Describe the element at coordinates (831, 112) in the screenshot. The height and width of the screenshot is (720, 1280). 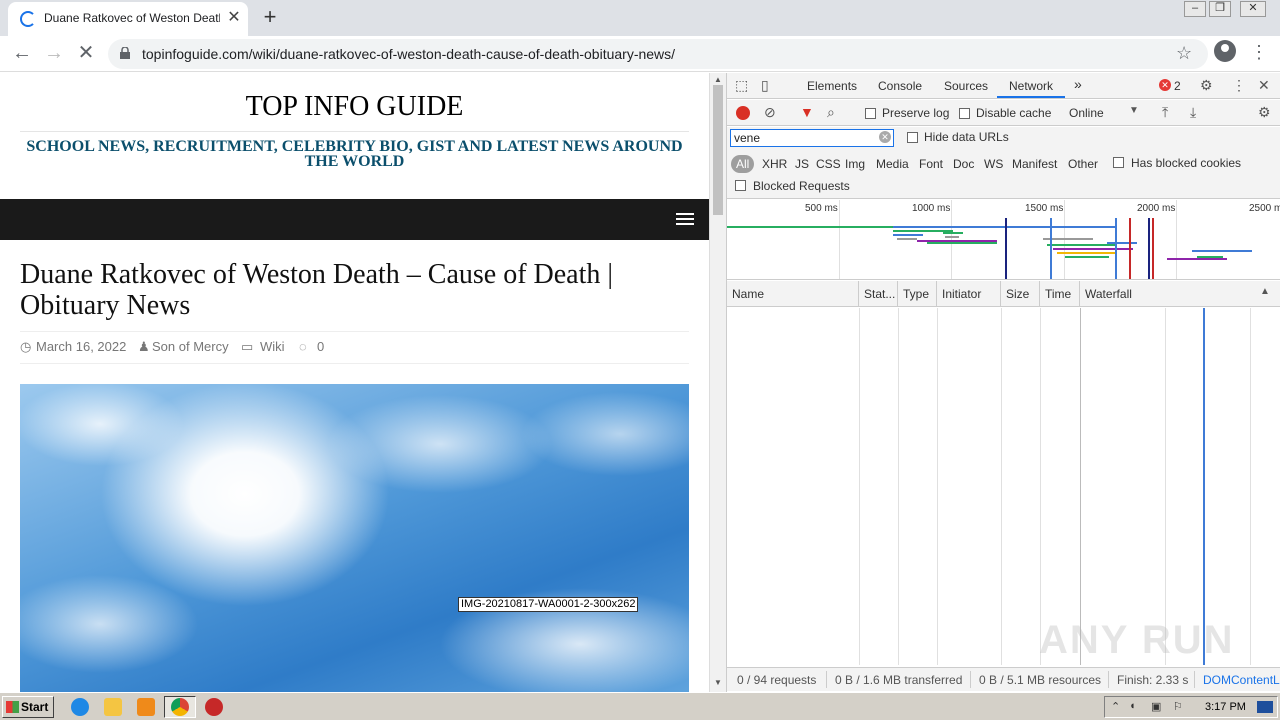
I see `search-icon: ⌕` at that location.